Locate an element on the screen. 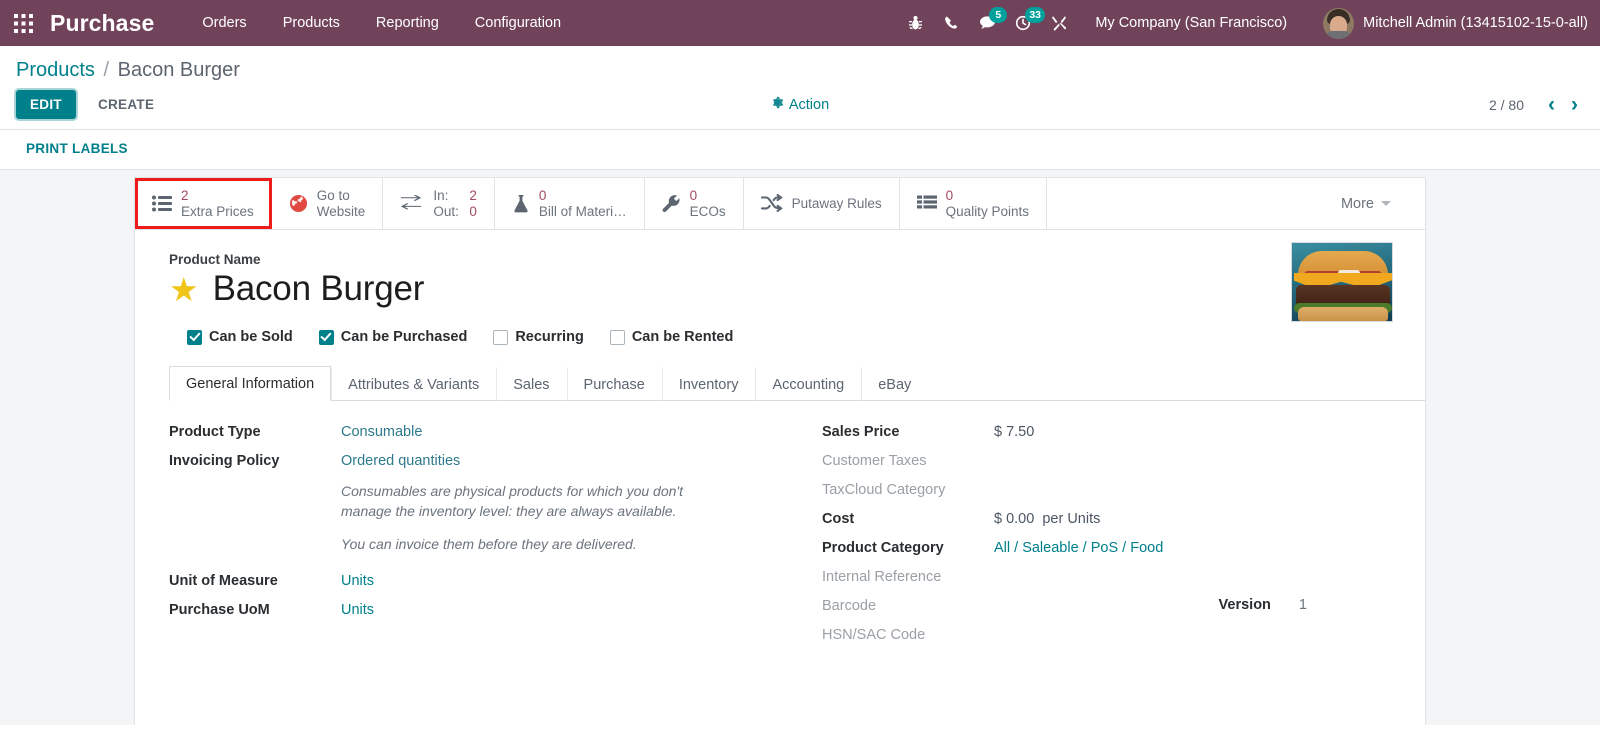 Image resolution: width=1600 pixels, height=741 pixels. field-purchase-uom: Purchase UoM Units is located at coordinates (469, 609).